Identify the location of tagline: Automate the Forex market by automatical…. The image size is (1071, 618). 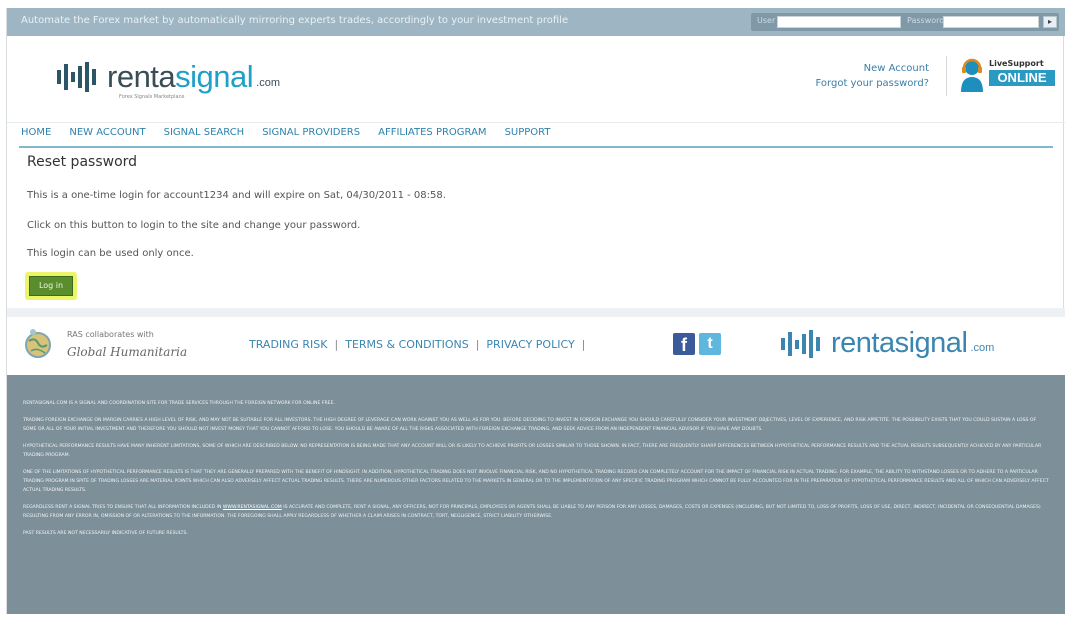
(295, 20).